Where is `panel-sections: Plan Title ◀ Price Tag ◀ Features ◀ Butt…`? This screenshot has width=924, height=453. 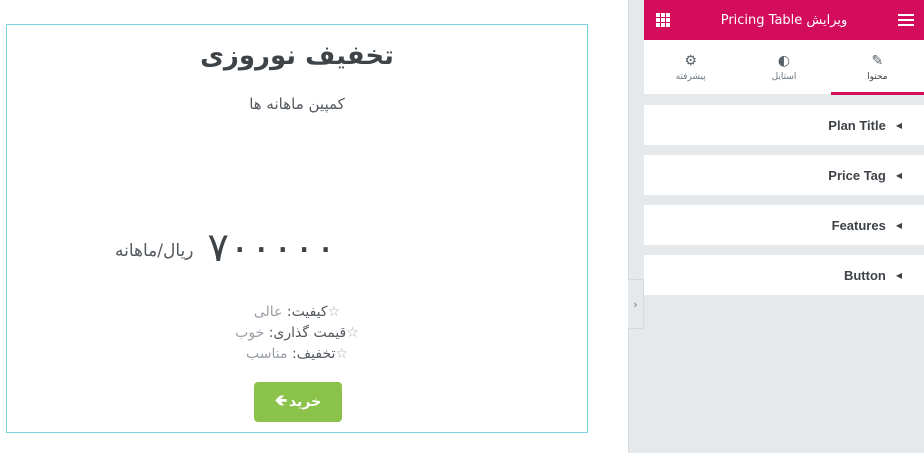 panel-sections: Plan Title ◀ Price Tag ◀ Features ◀ Butt… is located at coordinates (784, 195).